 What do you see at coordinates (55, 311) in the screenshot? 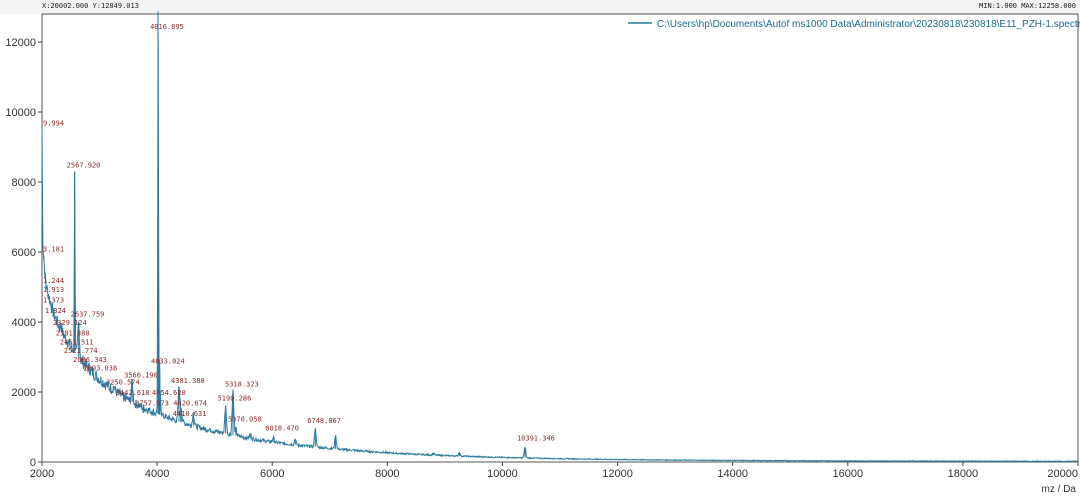
I see `peak-label: 1.324` at bounding box center [55, 311].